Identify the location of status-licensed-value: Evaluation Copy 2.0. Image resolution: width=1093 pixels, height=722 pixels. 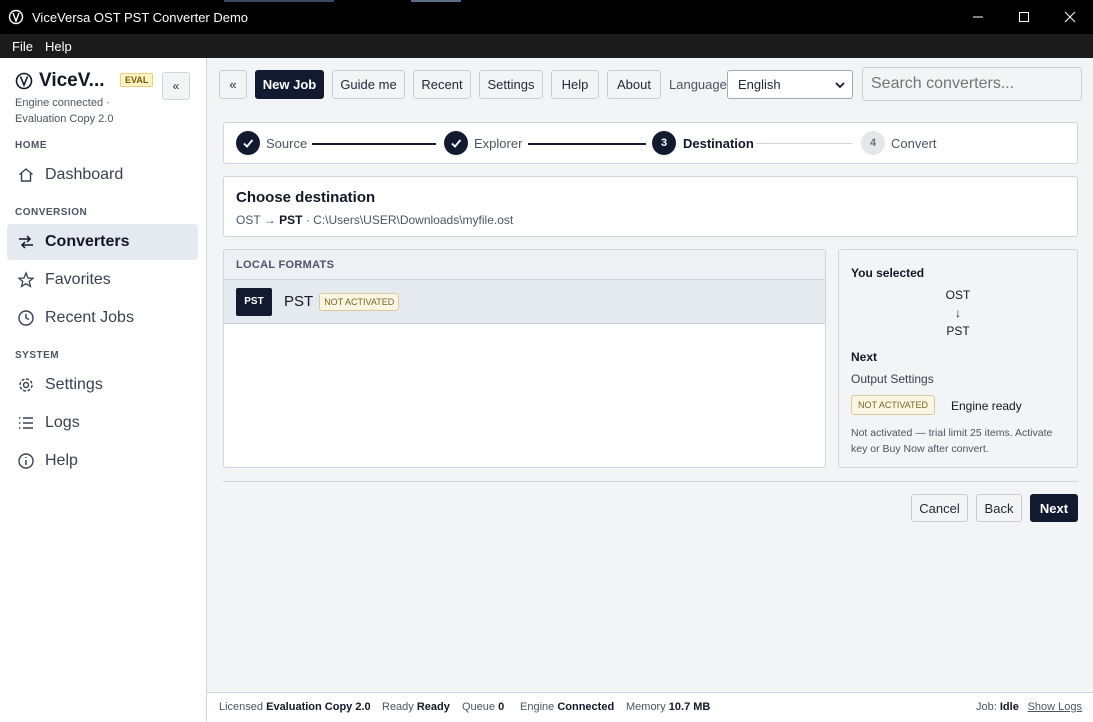
(318, 707).